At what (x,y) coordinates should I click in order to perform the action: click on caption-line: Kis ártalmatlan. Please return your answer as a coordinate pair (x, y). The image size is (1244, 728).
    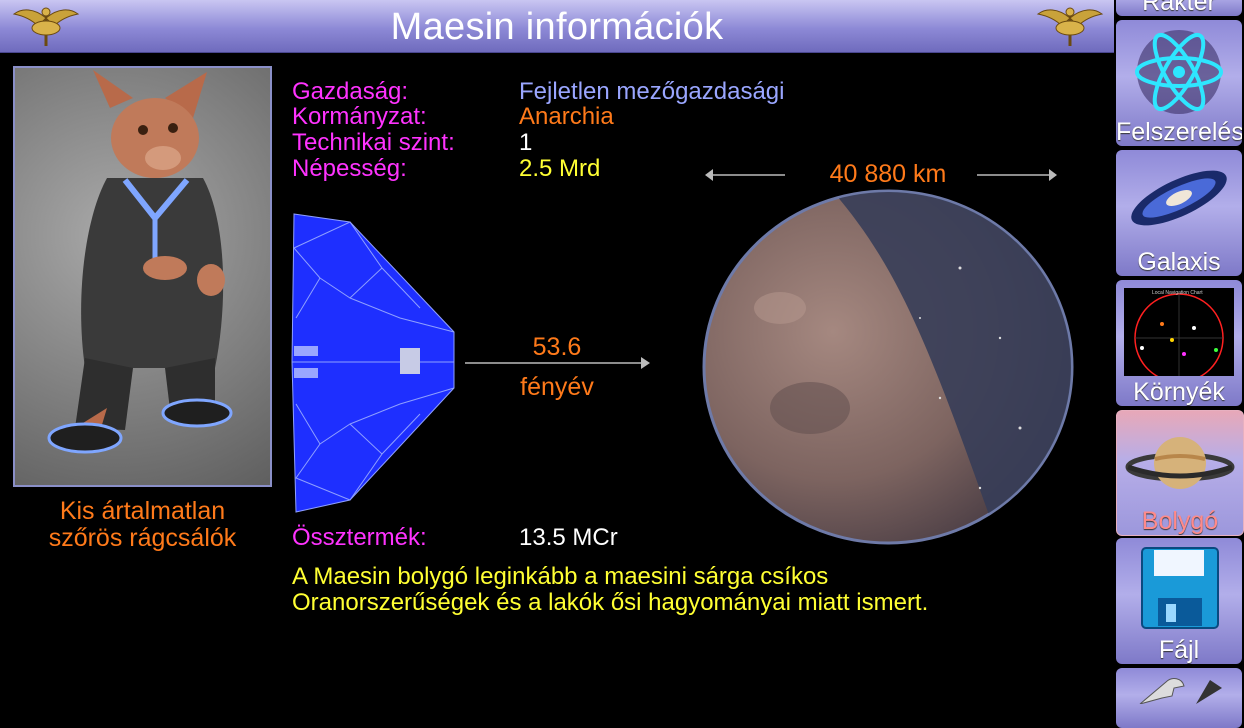
    Looking at the image, I should click on (142, 511).